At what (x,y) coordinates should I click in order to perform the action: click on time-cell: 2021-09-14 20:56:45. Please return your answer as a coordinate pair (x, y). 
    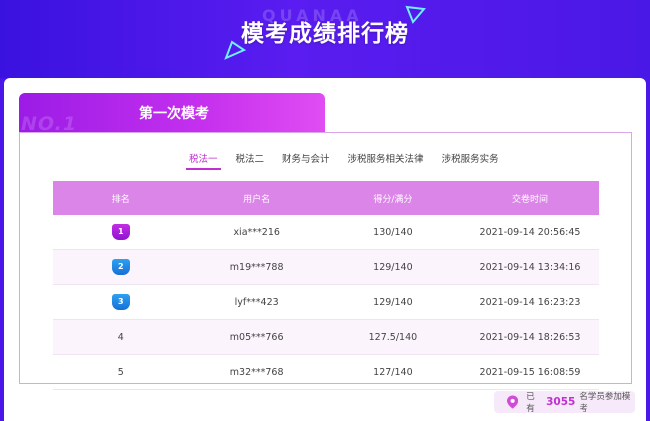
    Looking at the image, I should click on (529, 232).